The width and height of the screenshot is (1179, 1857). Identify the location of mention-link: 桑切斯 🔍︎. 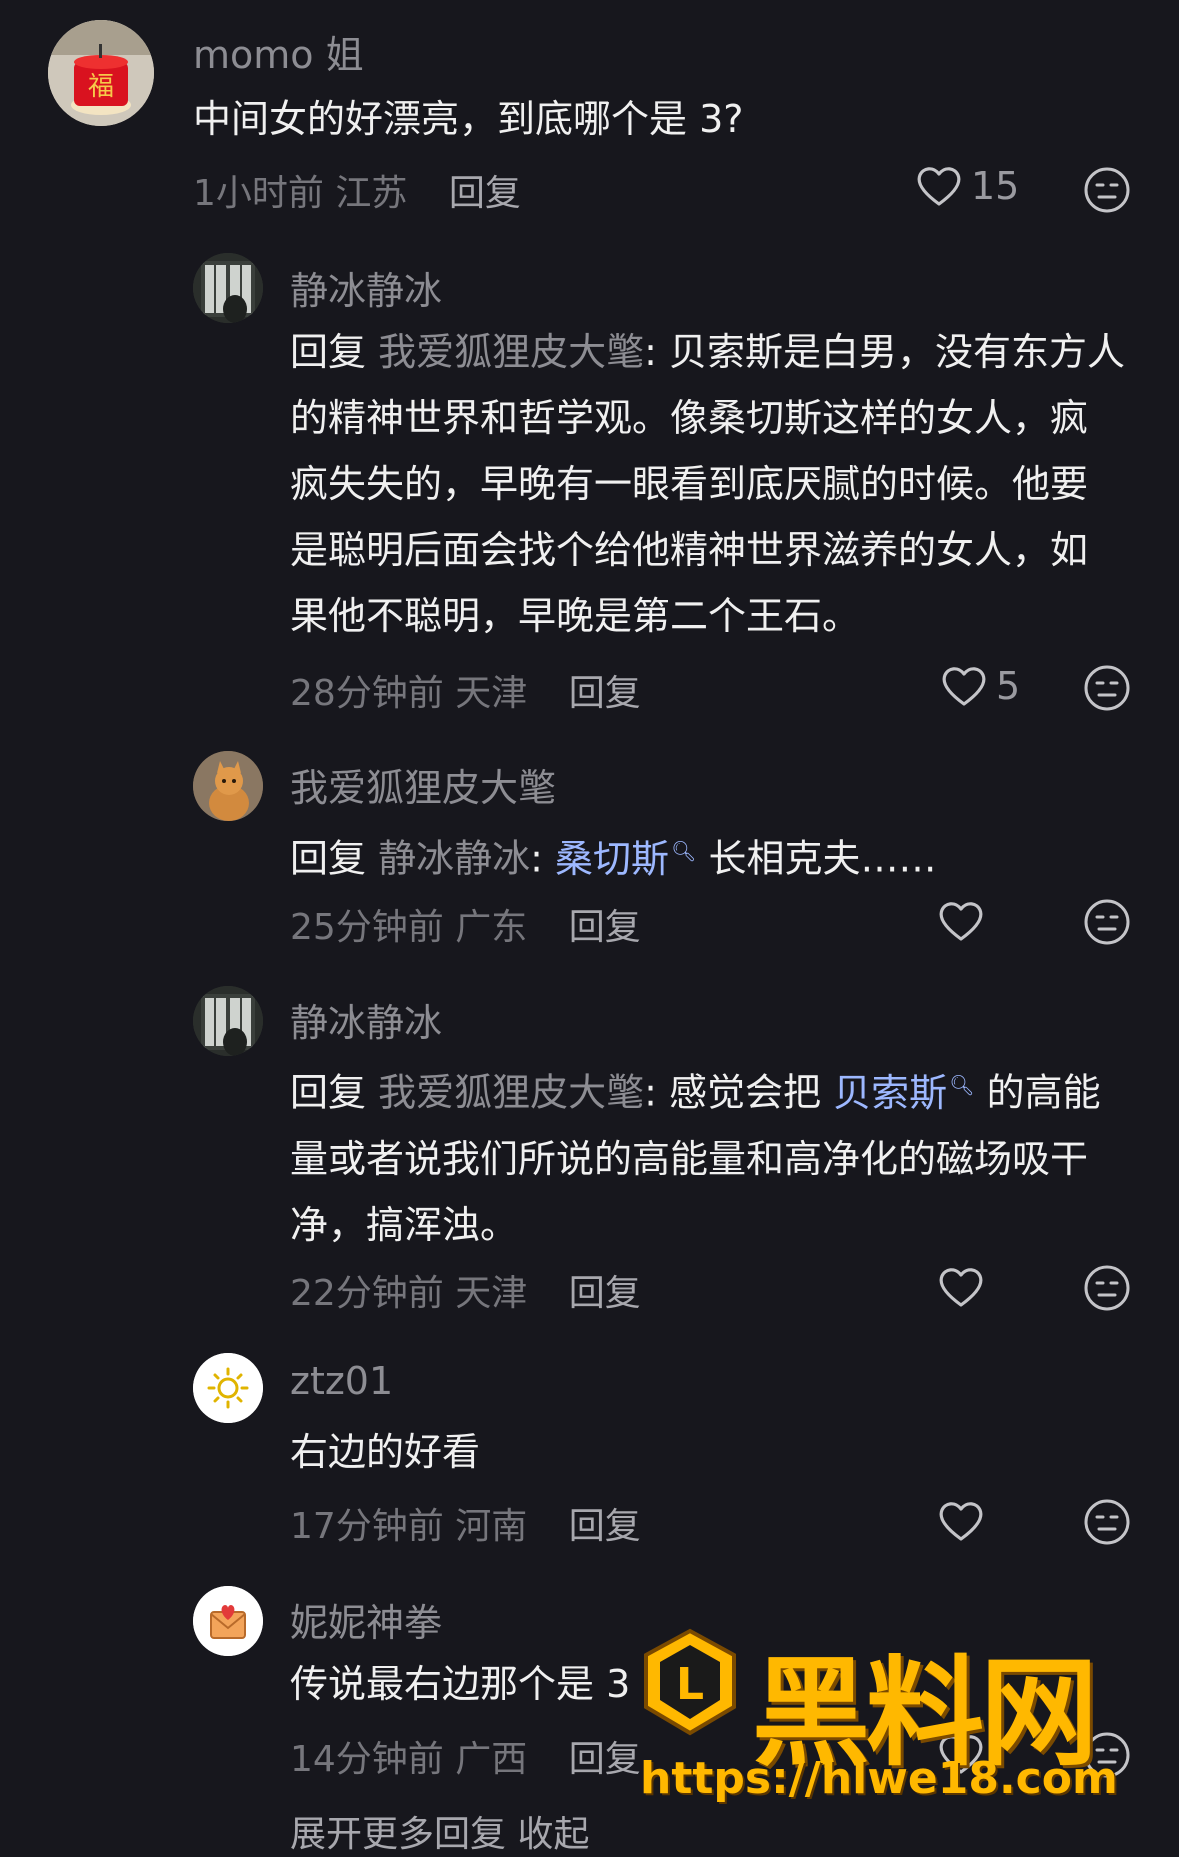
(625, 859).